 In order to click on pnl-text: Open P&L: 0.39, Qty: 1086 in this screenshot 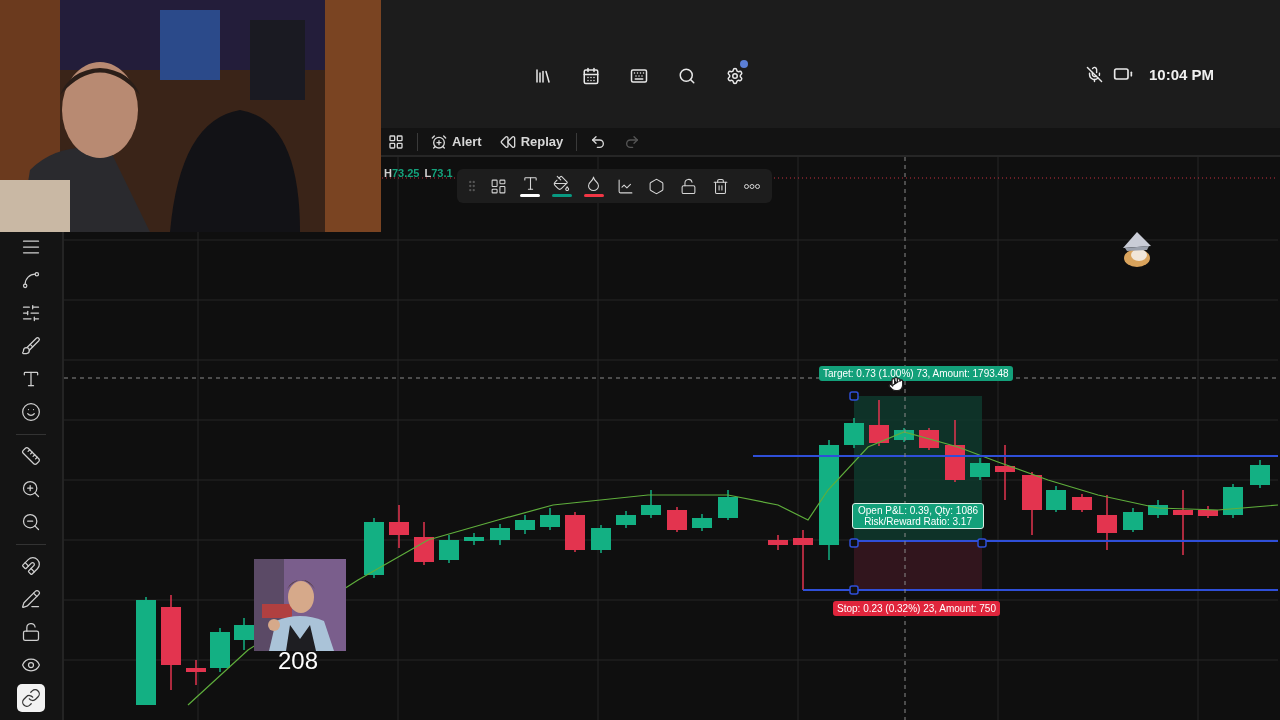, I will do `click(918, 510)`.